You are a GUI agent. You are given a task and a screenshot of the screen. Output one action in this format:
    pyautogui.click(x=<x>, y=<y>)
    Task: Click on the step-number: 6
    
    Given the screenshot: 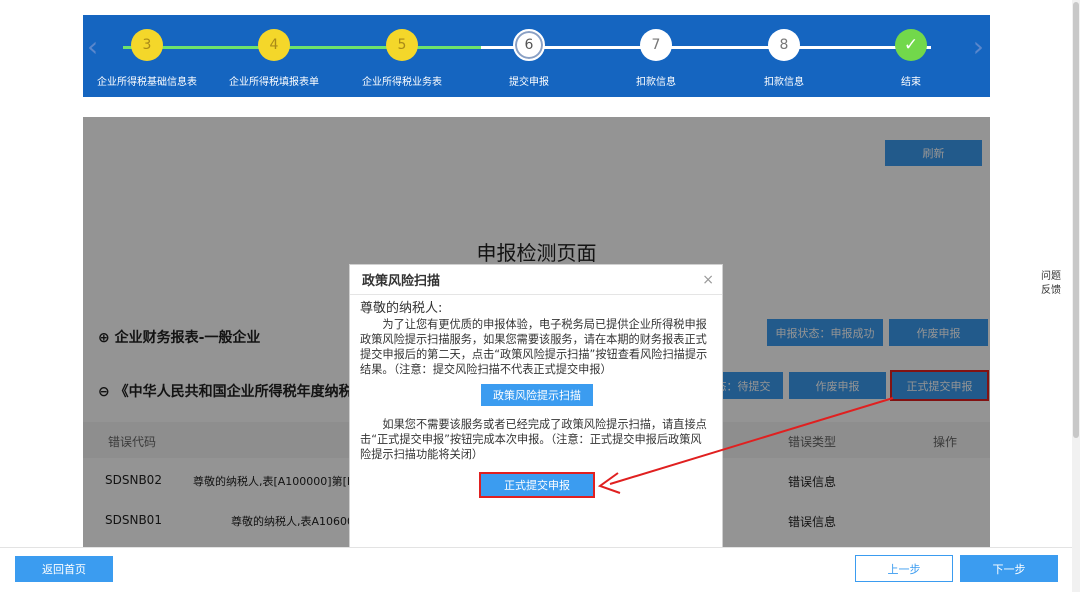 What is the action you would take?
    pyautogui.click(x=529, y=45)
    